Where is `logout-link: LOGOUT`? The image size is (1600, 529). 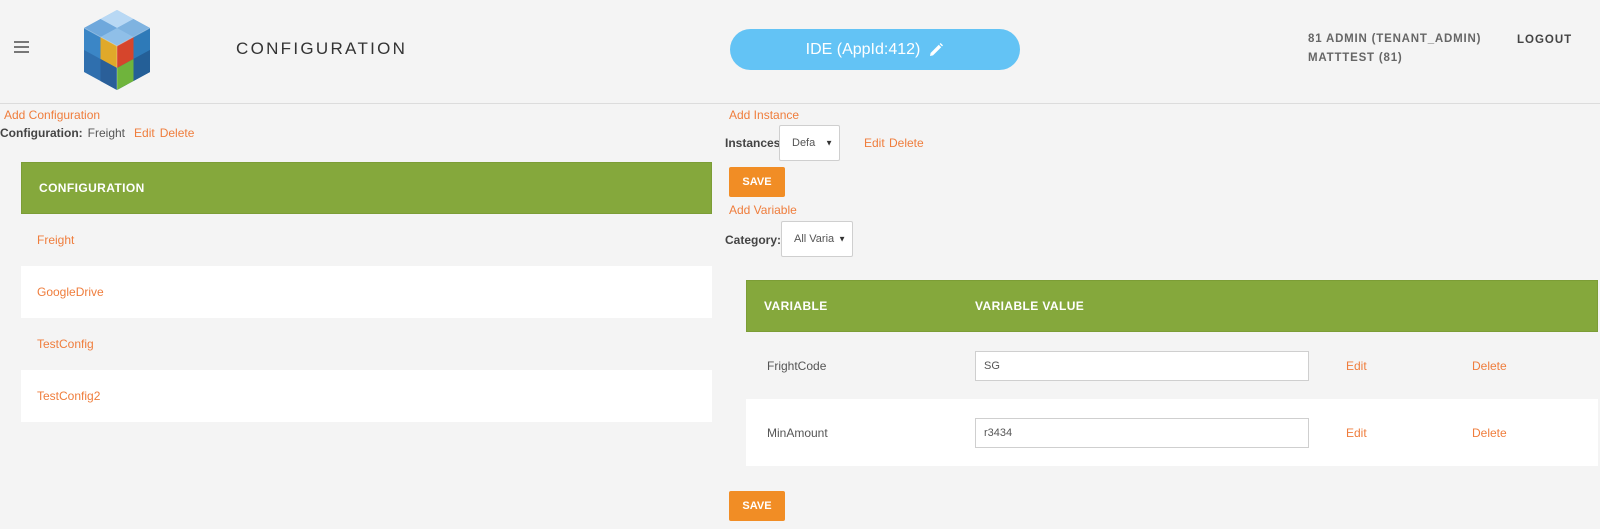
logout-link: LOGOUT is located at coordinates (1544, 40).